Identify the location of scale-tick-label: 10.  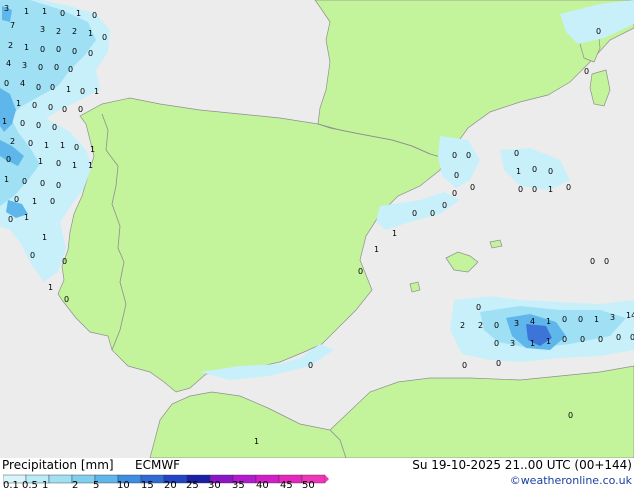
(123, 485).